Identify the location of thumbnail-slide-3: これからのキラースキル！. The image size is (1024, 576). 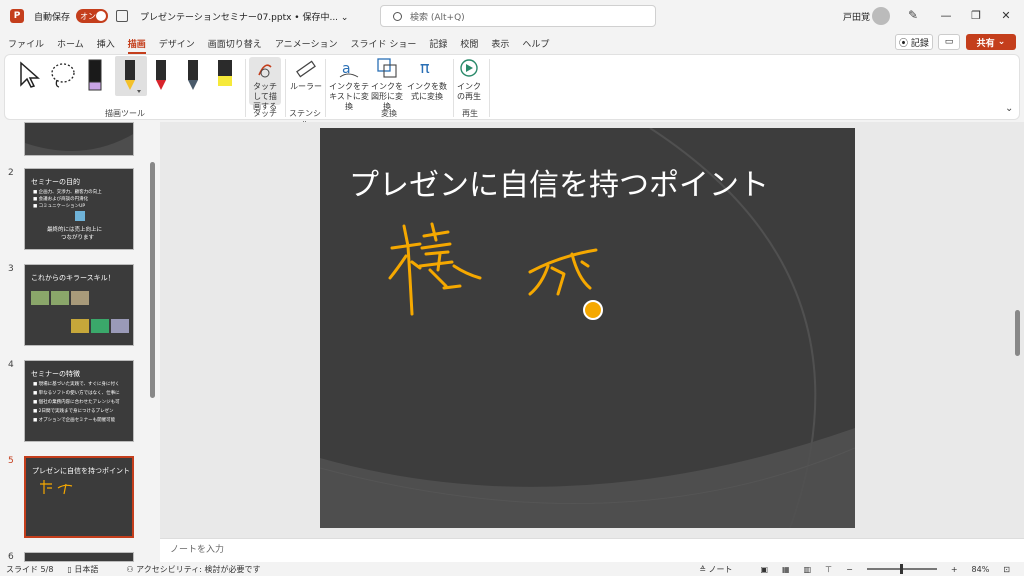
(79, 305).